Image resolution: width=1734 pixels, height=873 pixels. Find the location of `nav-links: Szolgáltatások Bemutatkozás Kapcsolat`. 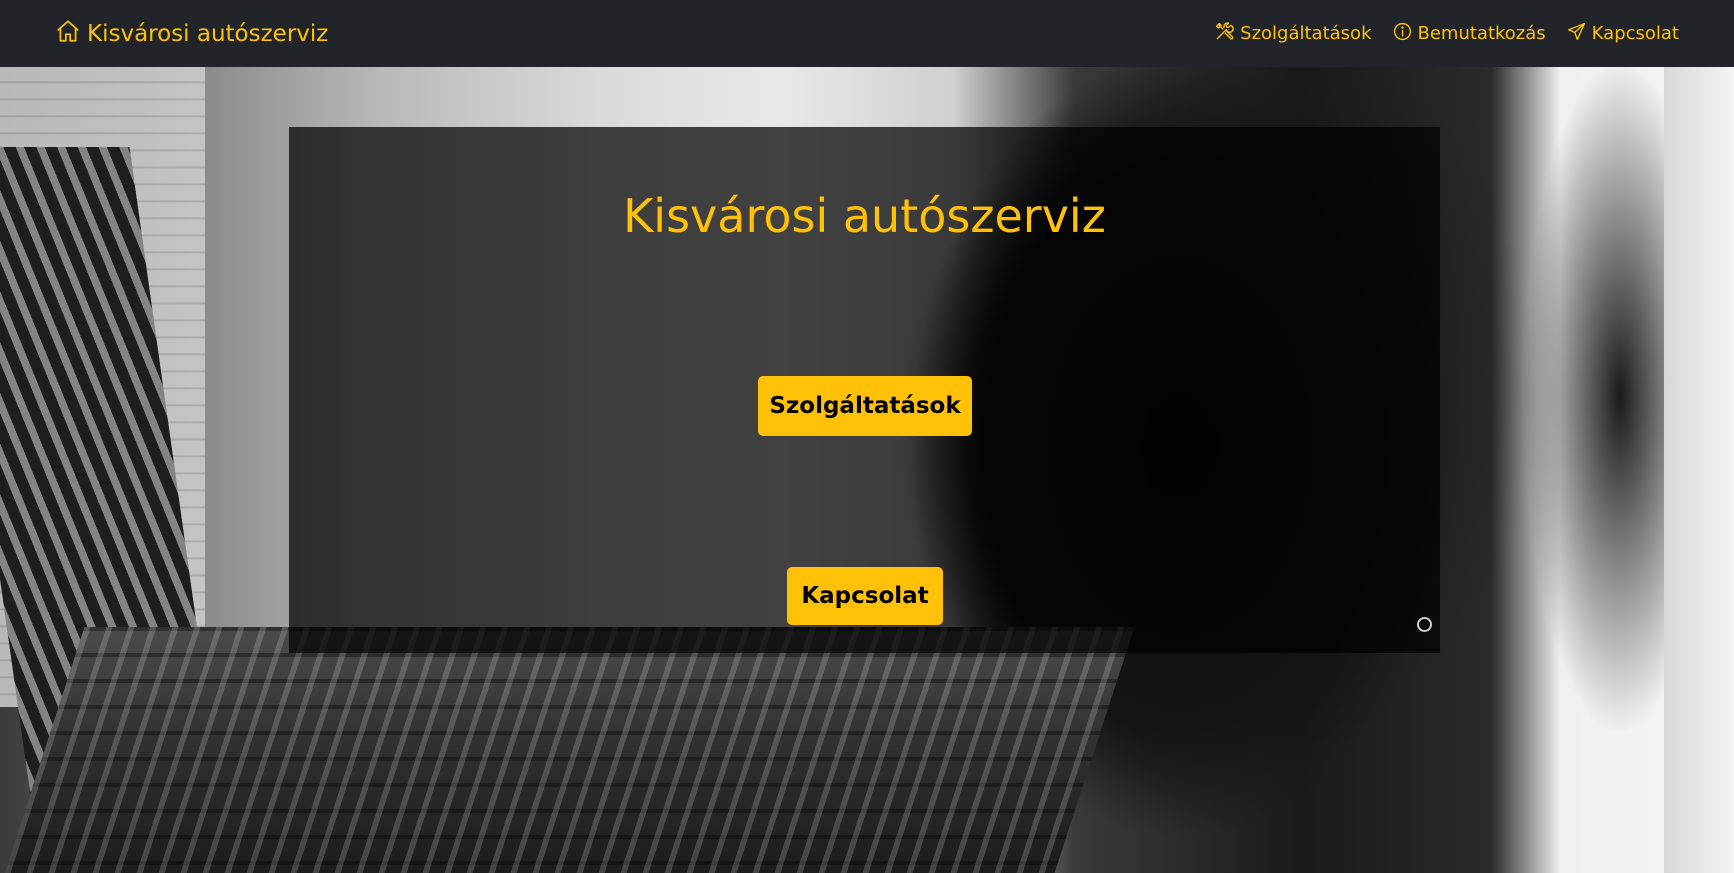

nav-links: Szolgáltatások Bemutatkozás Kapcsolat is located at coordinates (1446, 34).